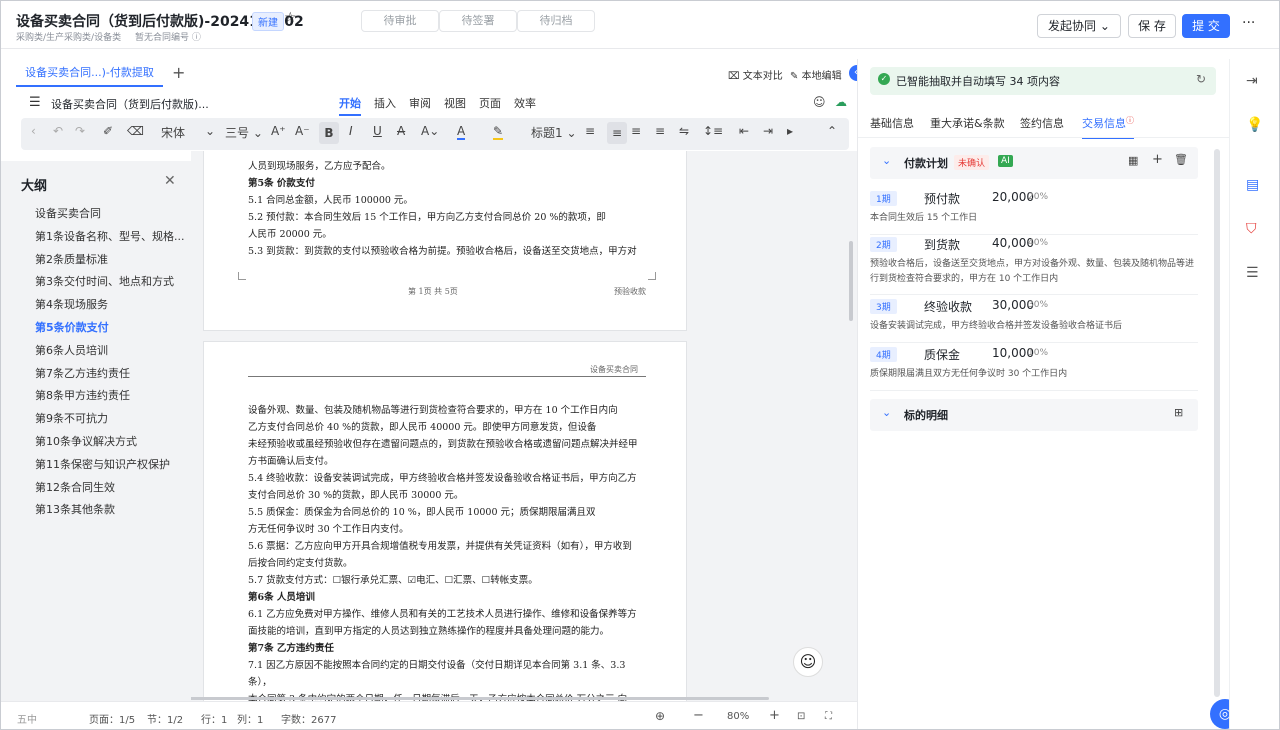 The width and height of the screenshot is (1280, 730). Describe the element at coordinates (75, 487) in the screenshot. I see `outline-item: 第12条合同生效` at that location.